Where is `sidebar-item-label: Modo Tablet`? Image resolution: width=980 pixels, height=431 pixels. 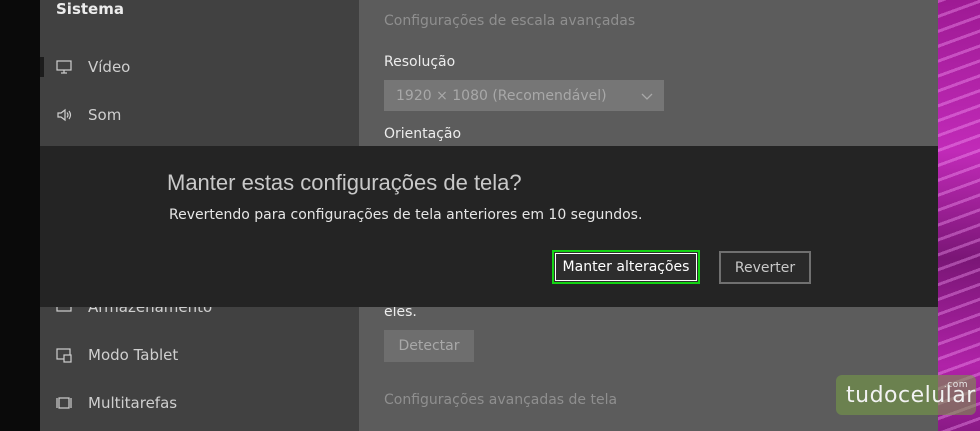 sidebar-item-label: Modo Tablet is located at coordinates (133, 355).